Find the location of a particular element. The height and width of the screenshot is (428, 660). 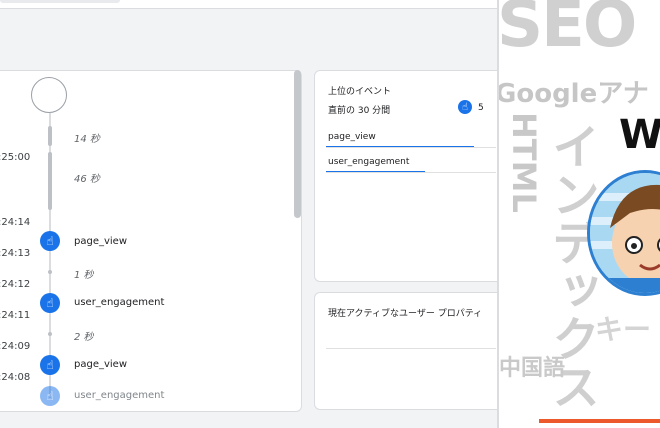

overlay-text: W is located at coordinates (639, 135).